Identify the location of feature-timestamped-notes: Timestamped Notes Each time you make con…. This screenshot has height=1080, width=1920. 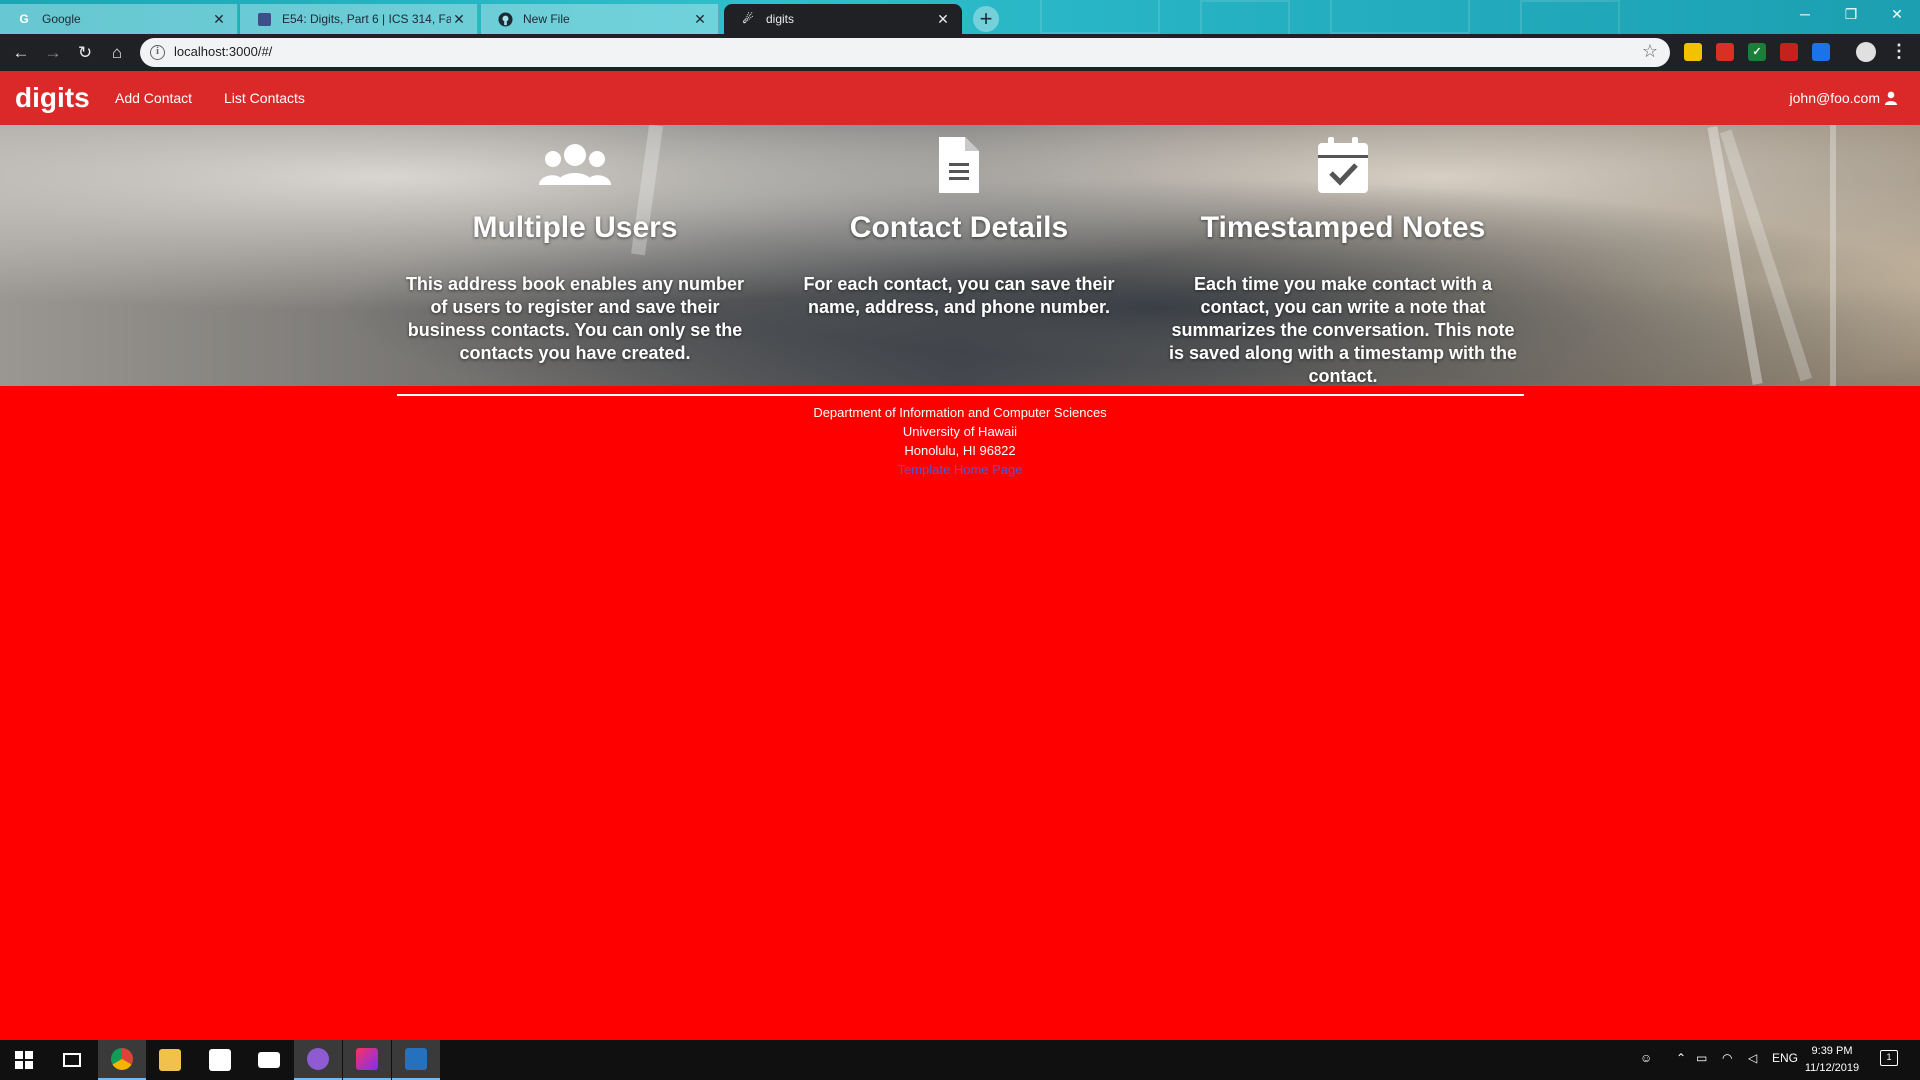
(1343, 255).